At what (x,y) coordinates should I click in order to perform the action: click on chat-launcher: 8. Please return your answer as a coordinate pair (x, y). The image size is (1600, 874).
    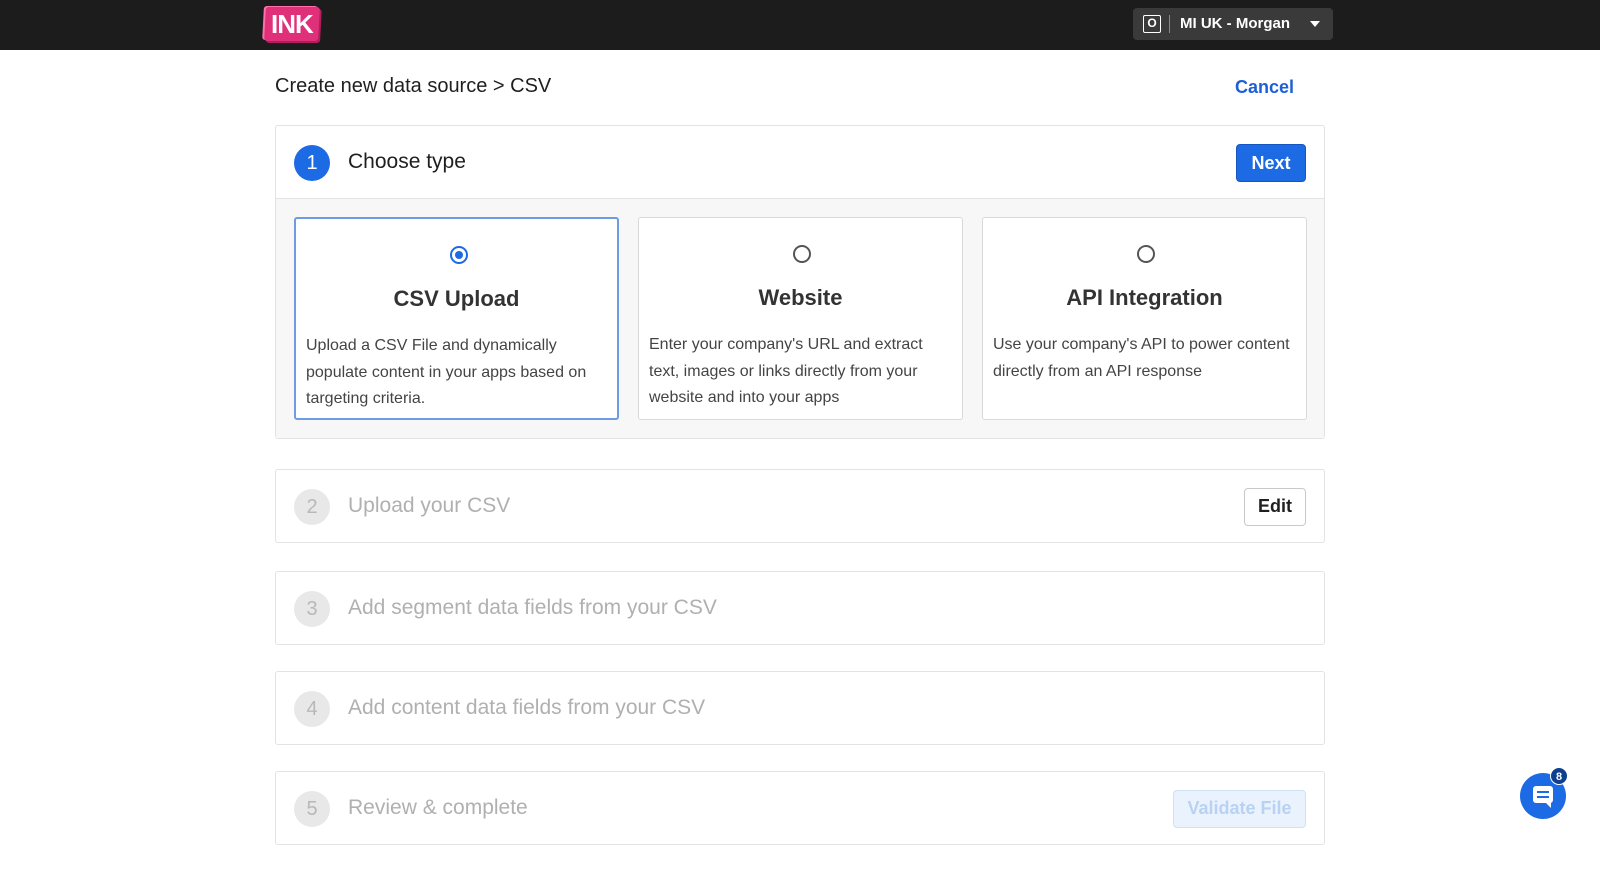
    Looking at the image, I should click on (1544, 793).